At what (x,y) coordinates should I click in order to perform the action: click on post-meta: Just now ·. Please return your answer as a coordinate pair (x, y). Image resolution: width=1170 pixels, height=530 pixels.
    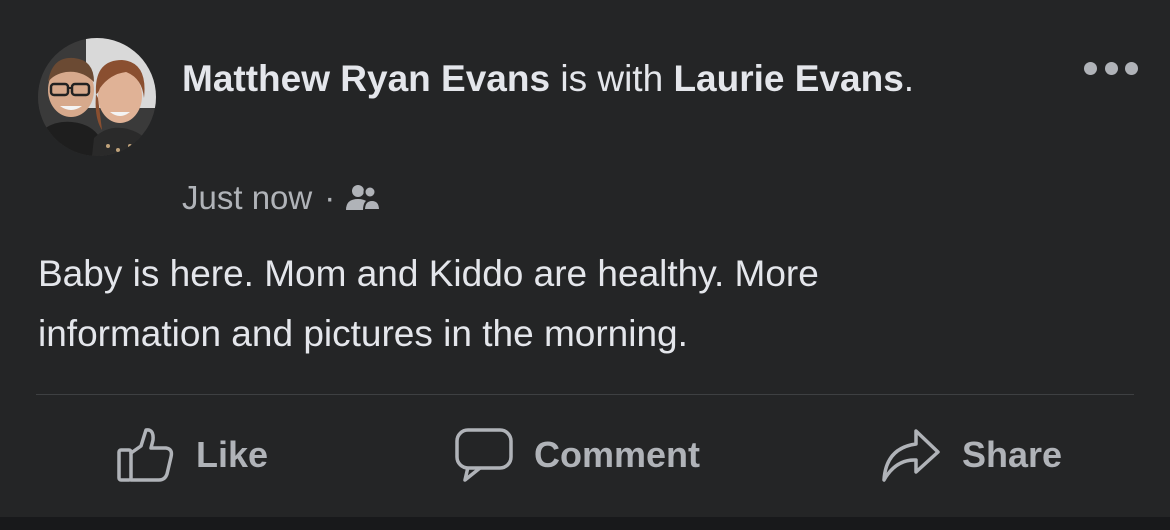
    Looking at the image, I should click on (282, 198).